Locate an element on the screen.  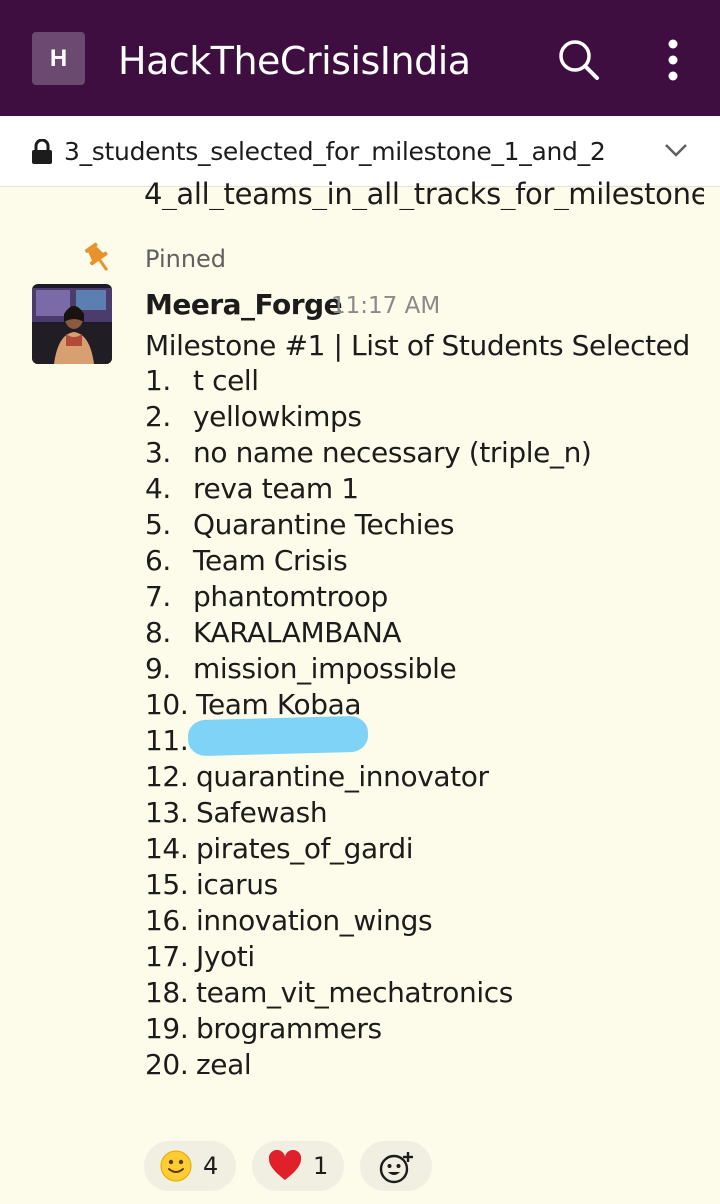
user-avatar is located at coordinates (72, 324).